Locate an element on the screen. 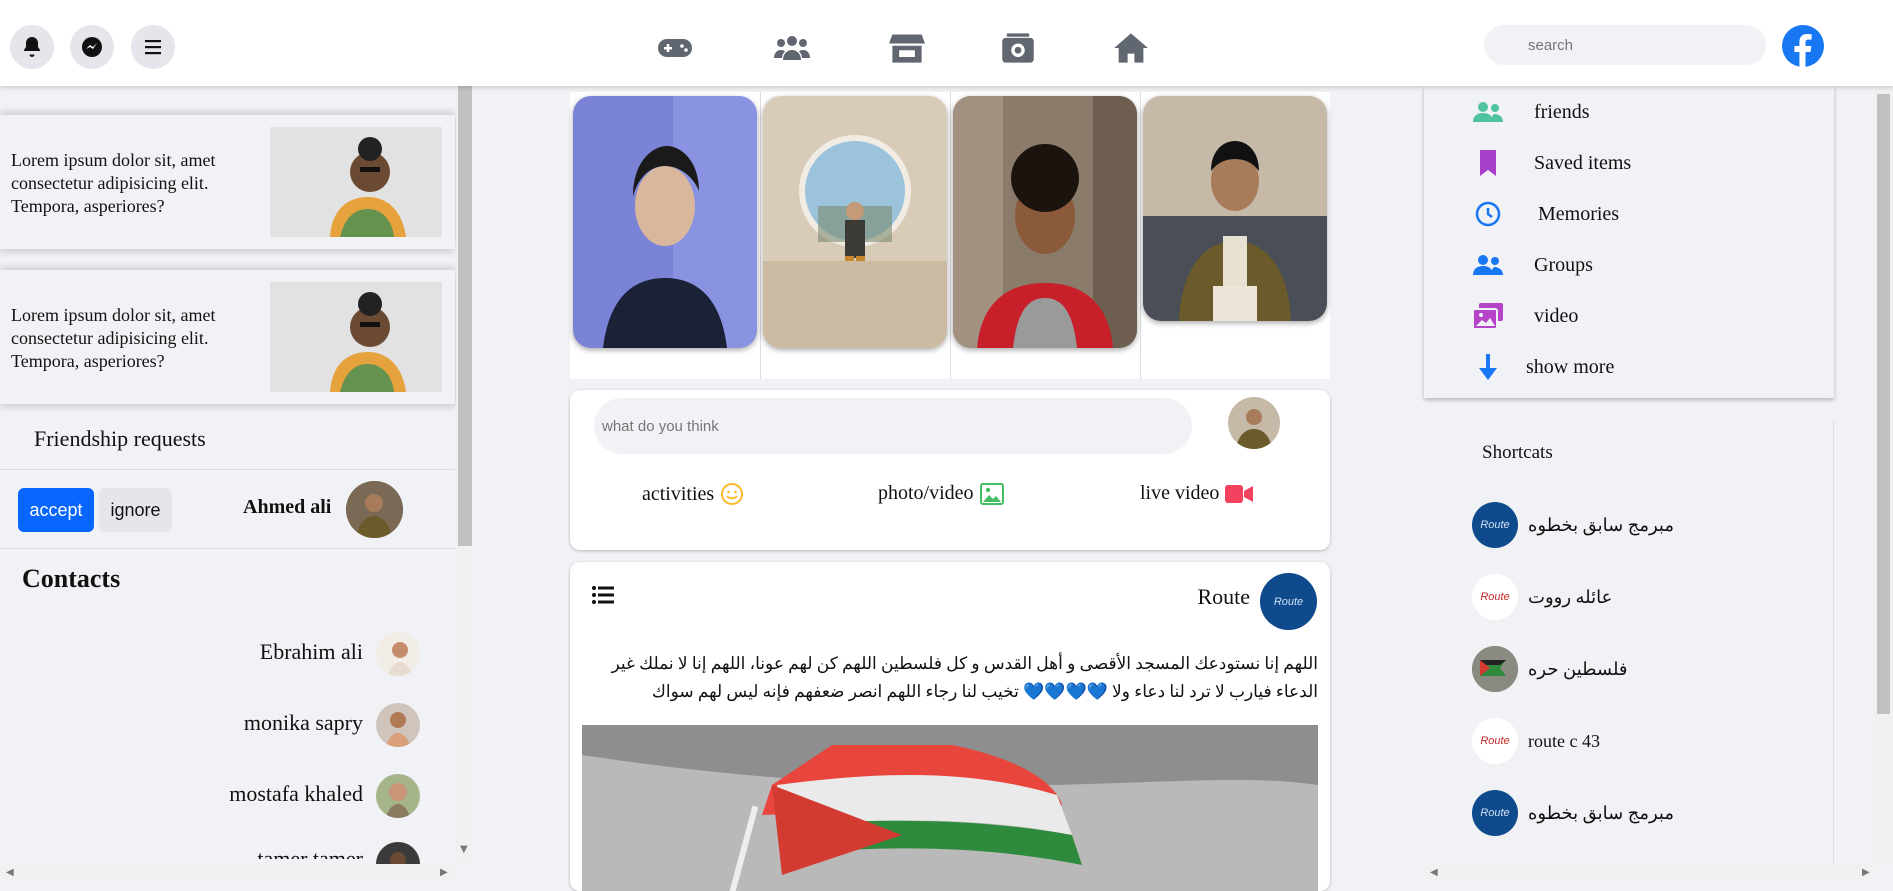  live-video-label: live video is located at coordinates (1180, 493).